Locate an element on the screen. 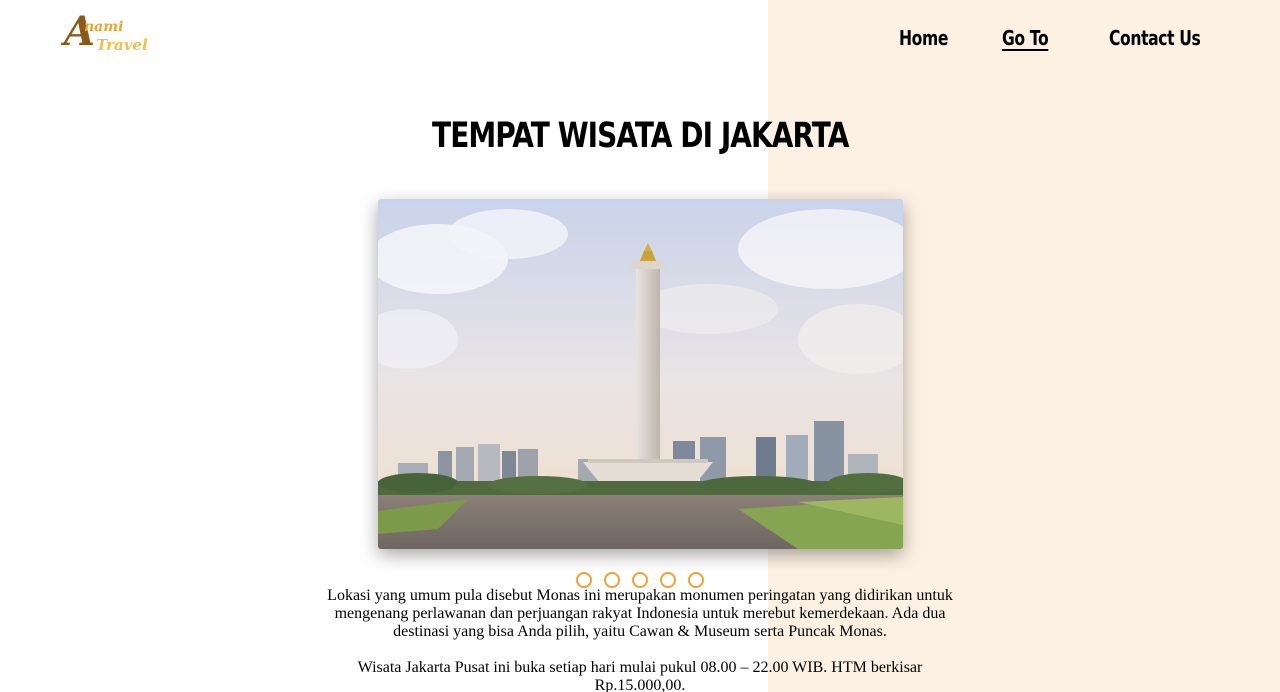 Image resolution: width=1280 pixels, height=692 pixels. brand-logo: A nami Travel is located at coordinates (105, 37).